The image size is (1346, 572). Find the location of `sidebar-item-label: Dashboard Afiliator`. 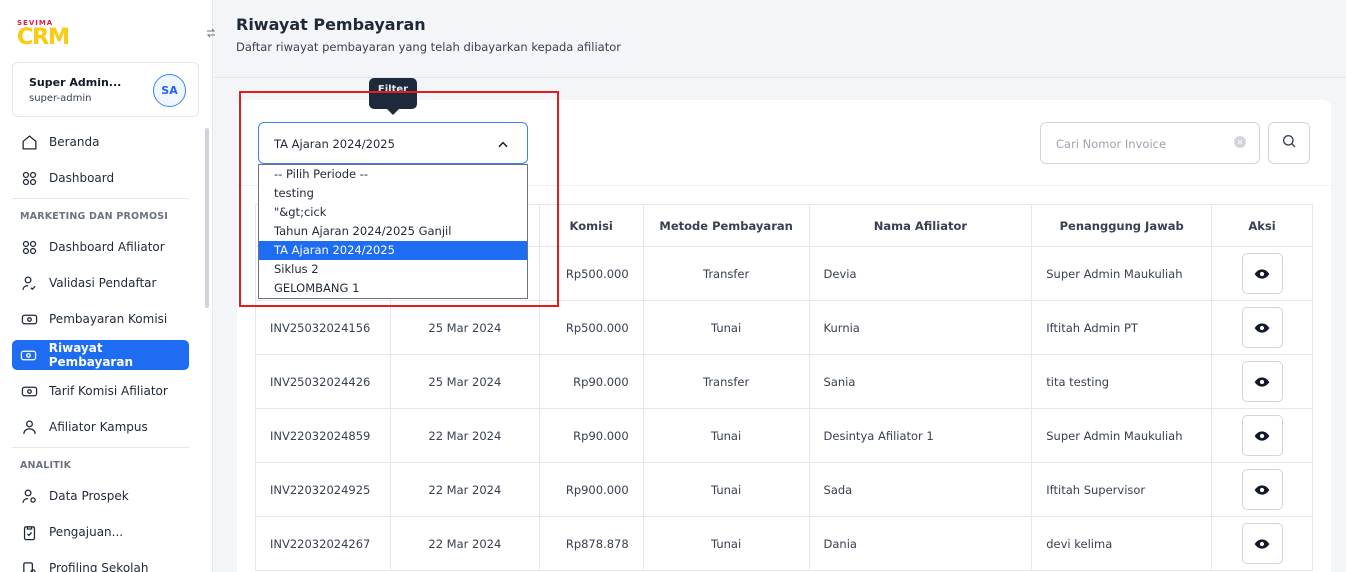

sidebar-item-label: Dashboard Afiliator is located at coordinates (107, 247).